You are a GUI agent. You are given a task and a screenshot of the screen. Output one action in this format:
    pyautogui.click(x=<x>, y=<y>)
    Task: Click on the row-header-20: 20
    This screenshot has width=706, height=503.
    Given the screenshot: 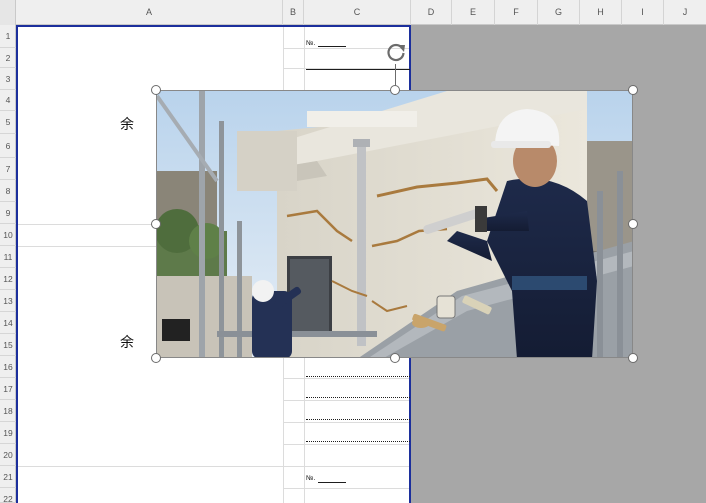 What is the action you would take?
    pyautogui.click(x=8, y=455)
    